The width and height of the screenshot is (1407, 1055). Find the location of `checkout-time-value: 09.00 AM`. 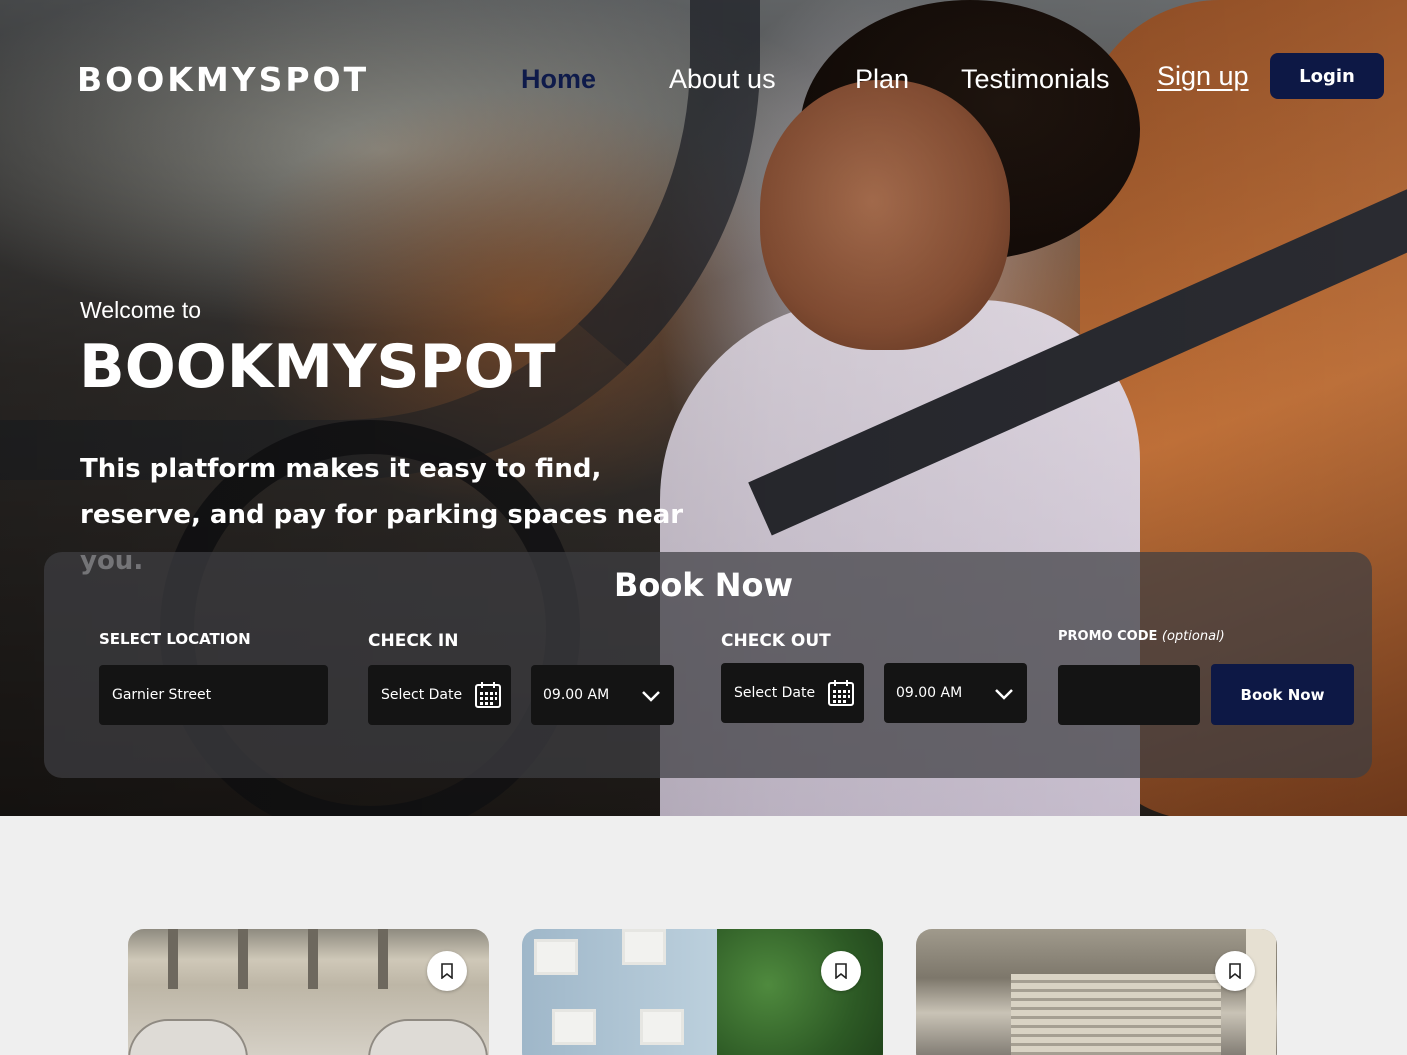

checkout-time-value: 09.00 AM is located at coordinates (929, 693).